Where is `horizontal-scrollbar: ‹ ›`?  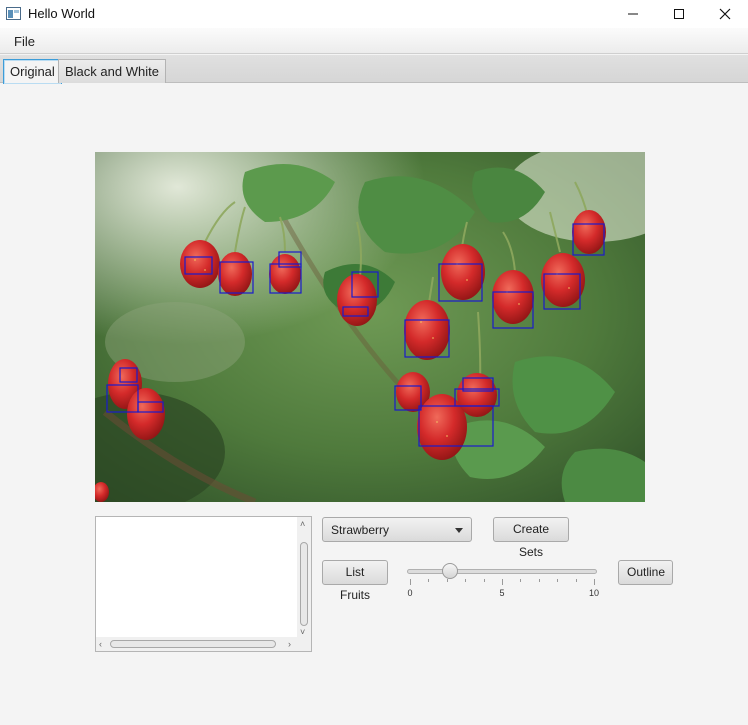
horizontal-scrollbar: ‹ › is located at coordinates (196, 644).